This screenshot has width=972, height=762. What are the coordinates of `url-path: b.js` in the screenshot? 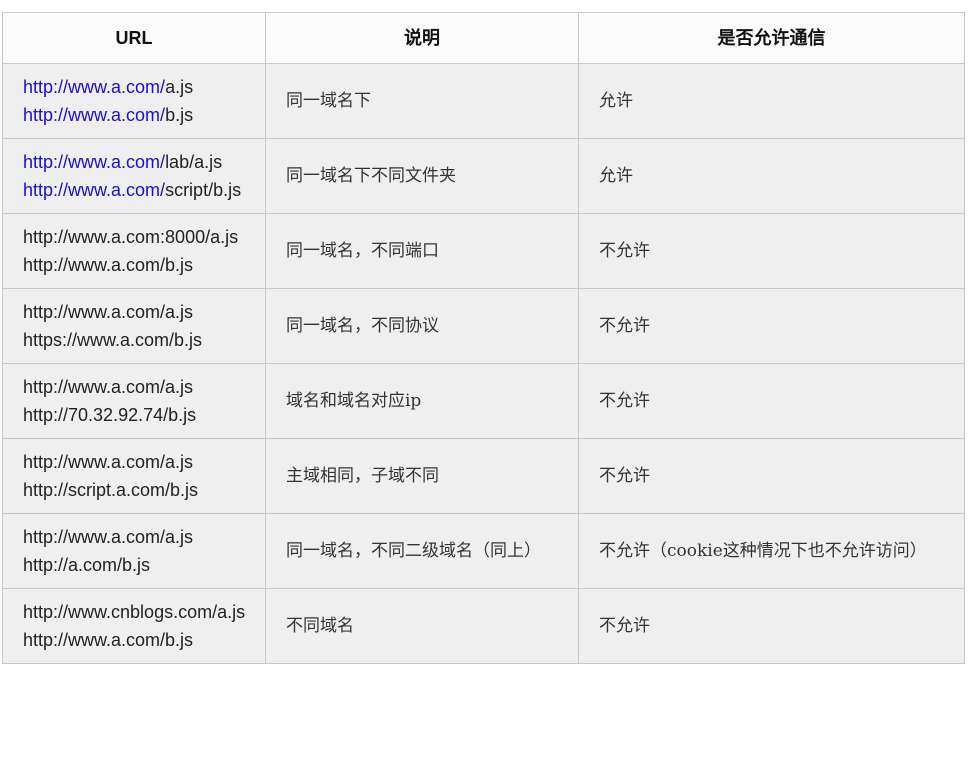 It's located at (179, 115).